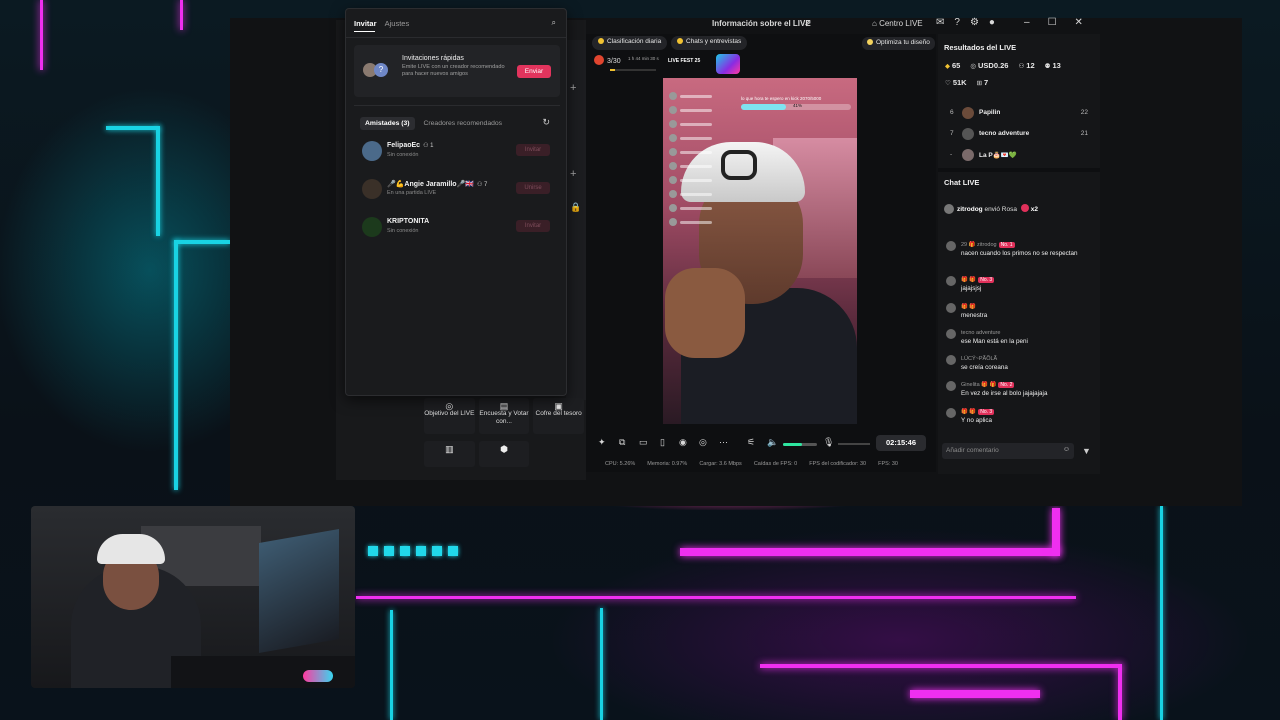 The image size is (1280, 720). What do you see at coordinates (683, 442) in the screenshot?
I see `record-icon: ◉` at bounding box center [683, 442].